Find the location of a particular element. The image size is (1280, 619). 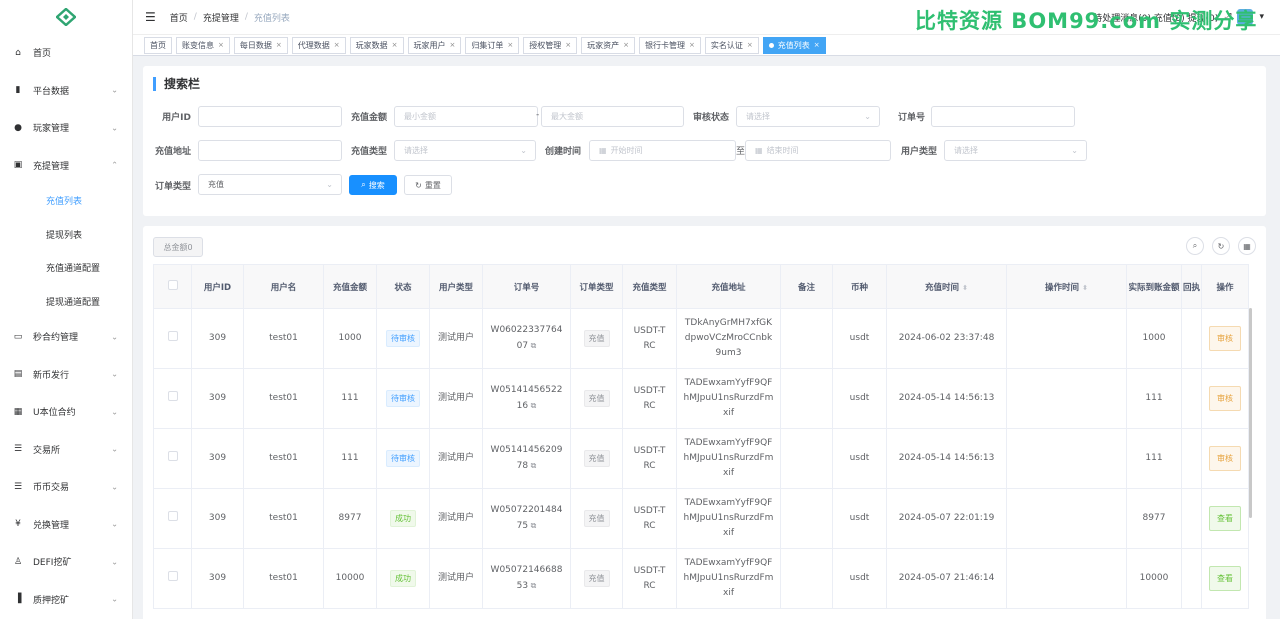

tag-6: 归集订单 × is located at coordinates (492, 45).